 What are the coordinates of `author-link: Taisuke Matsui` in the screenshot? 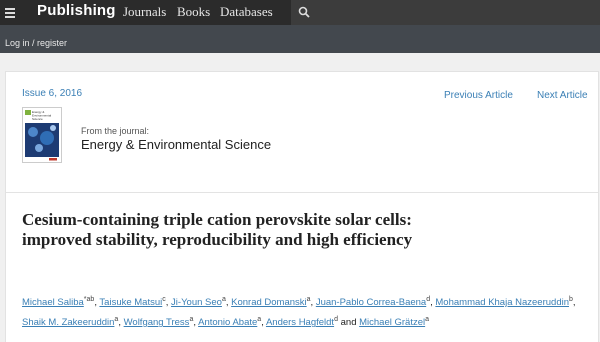 It's located at (130, 302).